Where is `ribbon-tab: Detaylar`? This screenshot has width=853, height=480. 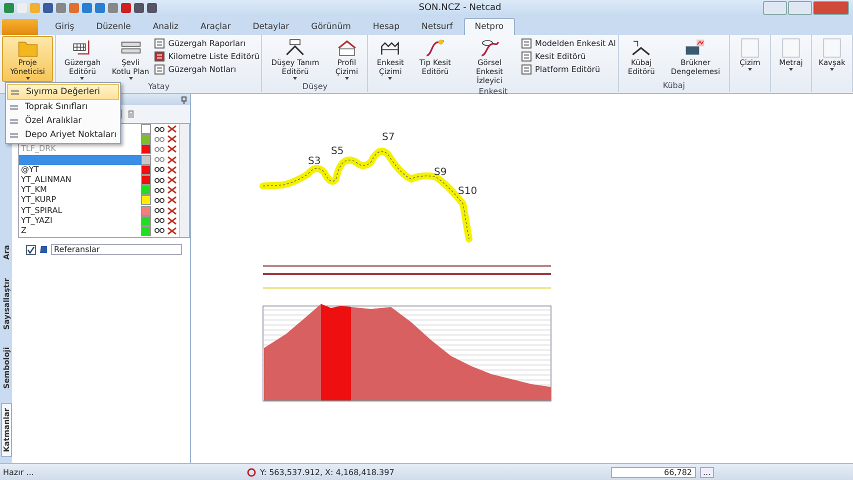
ribbon-tab: Detaylar is located at coordinates (271, 26).